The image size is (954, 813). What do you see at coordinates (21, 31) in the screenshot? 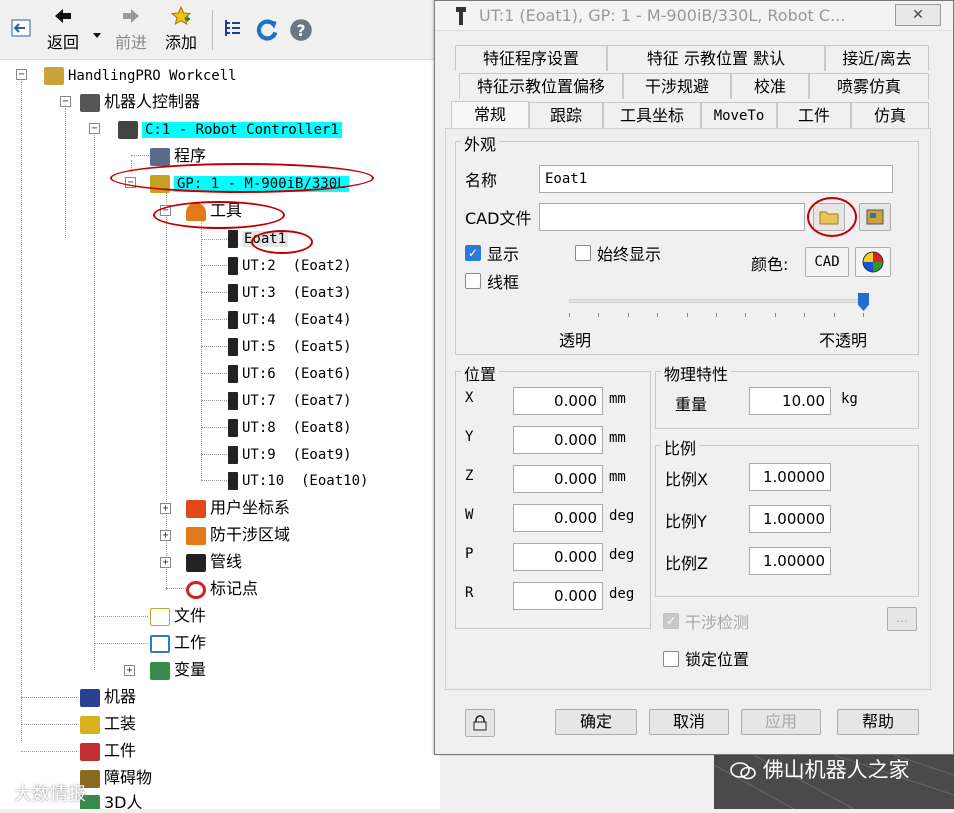
I see `collapse-panel-button` at bounding box center [21, 31].